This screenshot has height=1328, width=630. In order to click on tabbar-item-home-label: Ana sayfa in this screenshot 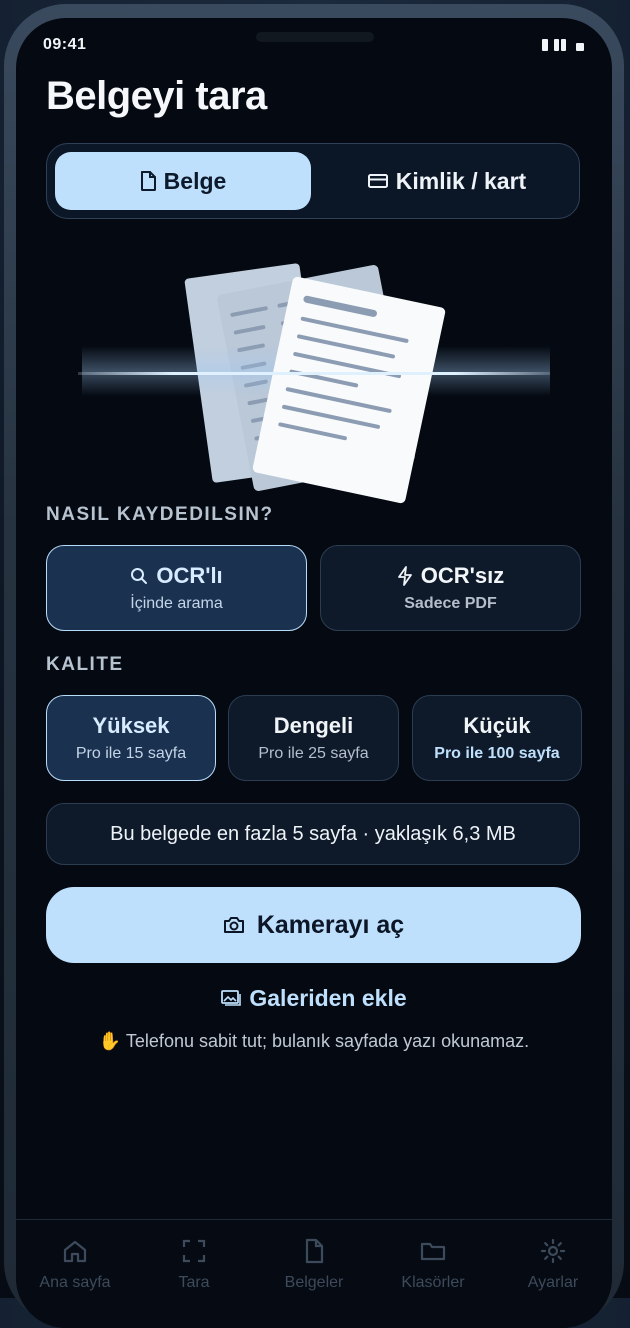, I will do `click(75, 1282)`.